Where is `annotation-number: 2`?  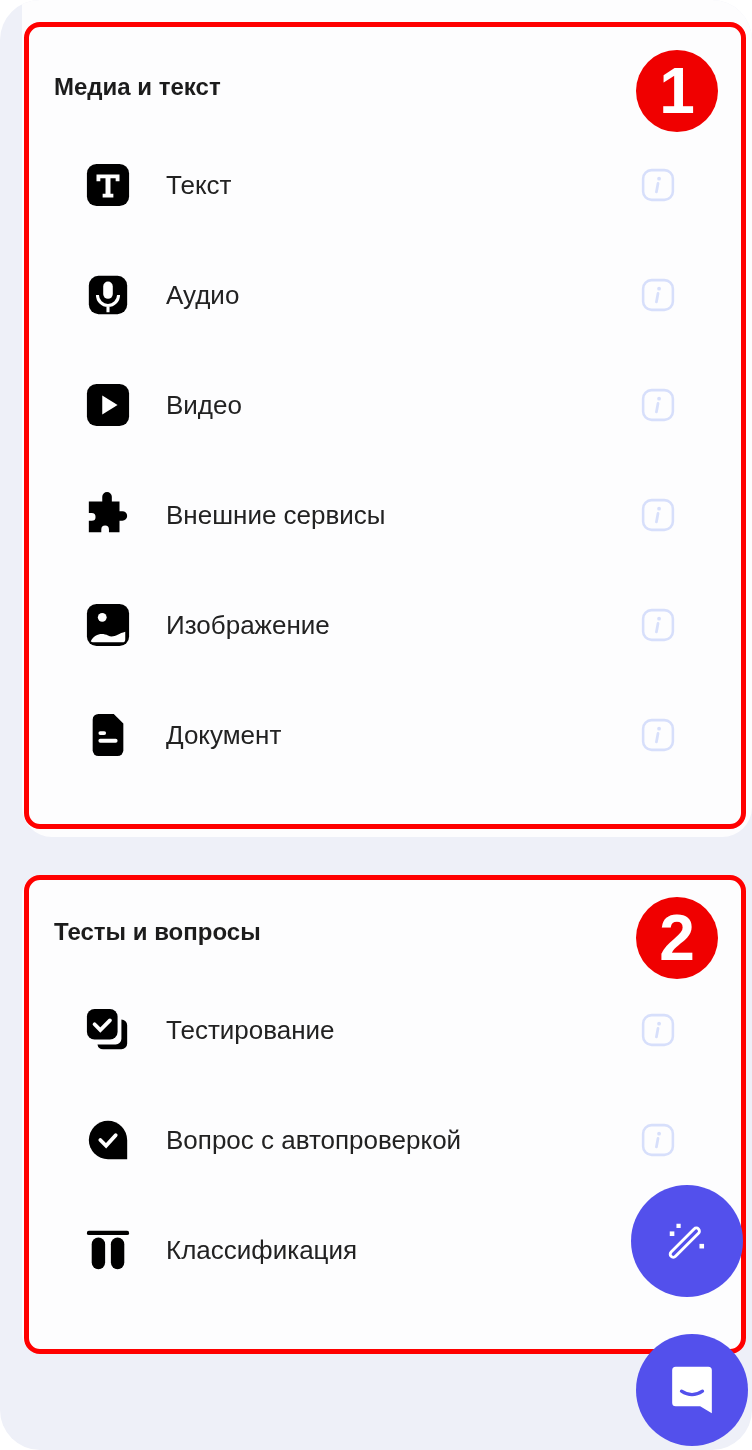 annotation-number: 2 is located at coordinates (677, 938).